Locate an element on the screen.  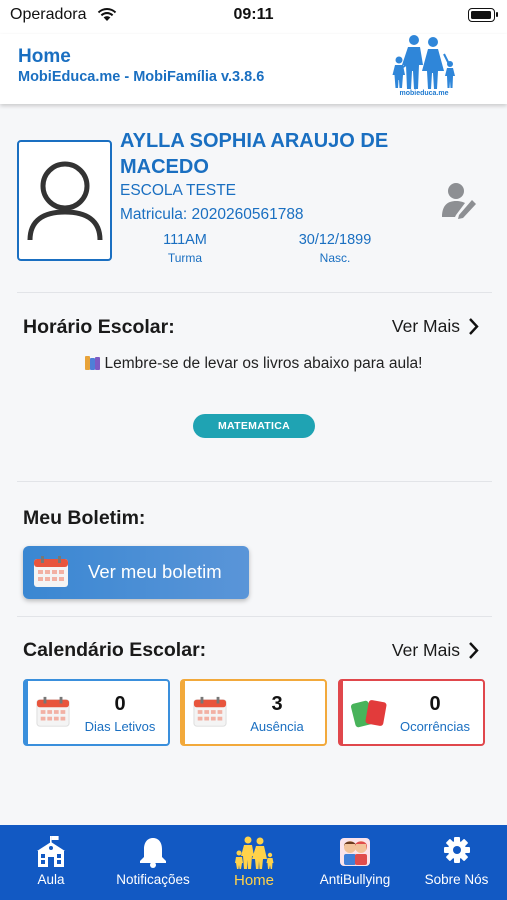
occurrences-label: Ocorrências is located at coordinates (435, 726).